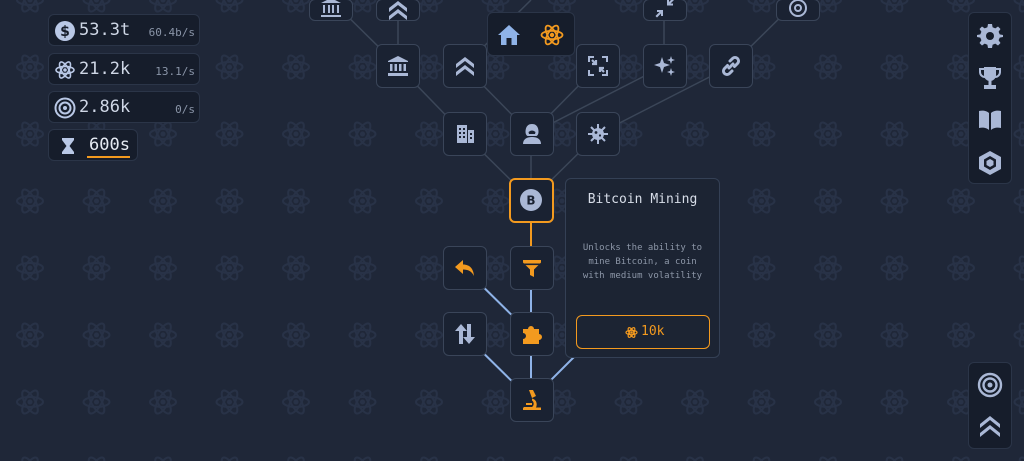  I want to click on side-menu, so click(990, 98).